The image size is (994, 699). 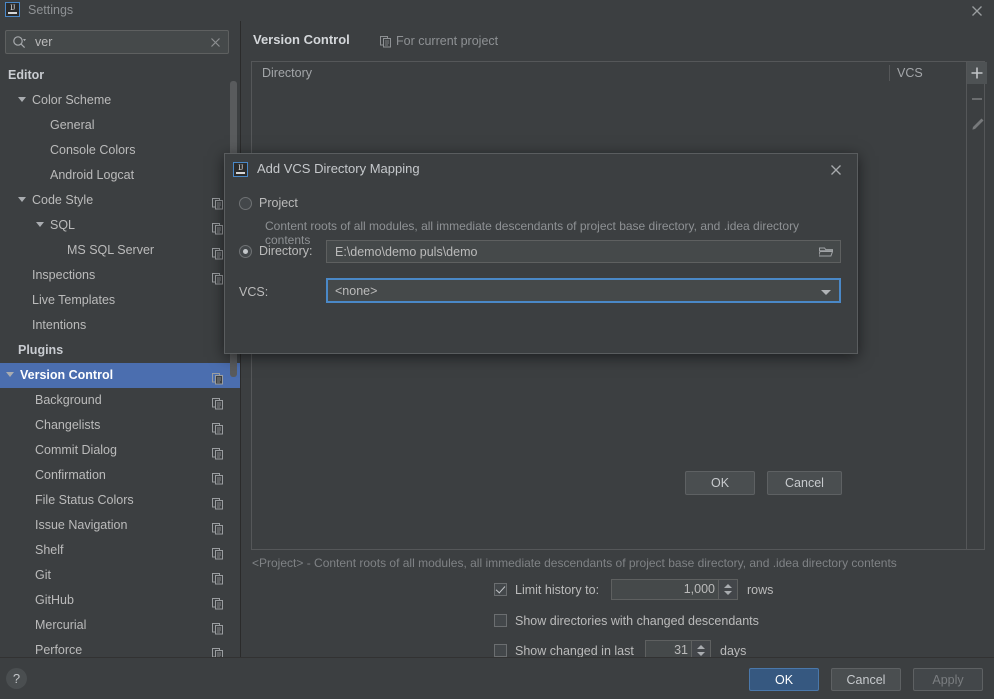 I want to click on sidebar-item-changelists: Changelists, so click(x=120, y=425).